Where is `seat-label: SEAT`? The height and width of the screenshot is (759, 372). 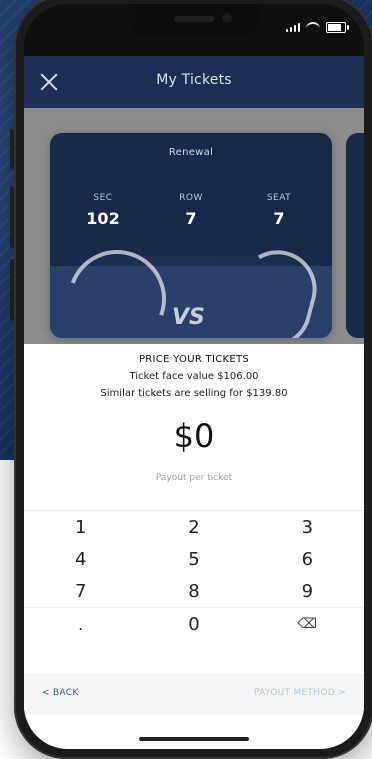
seat-label: SEAT is located at coordinates (279, 198).